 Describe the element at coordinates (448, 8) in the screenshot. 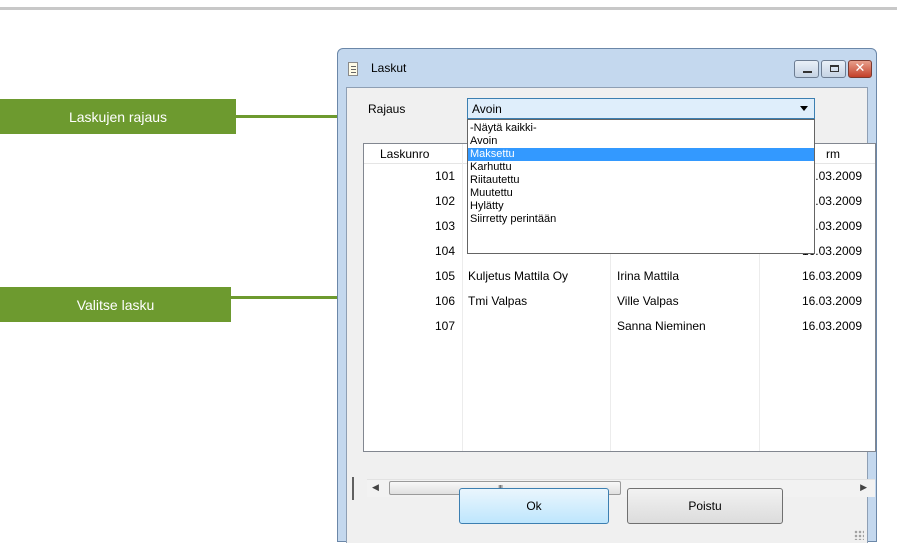

I see `top-divider` at that location.